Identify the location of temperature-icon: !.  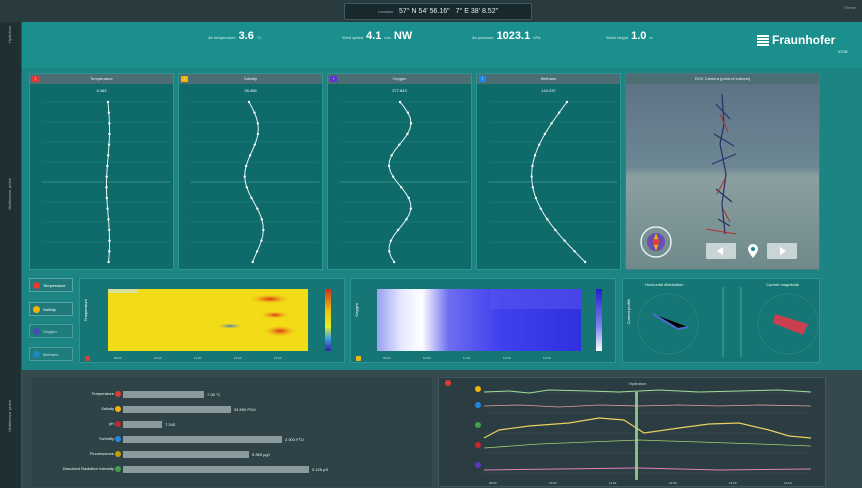
(35, 79).